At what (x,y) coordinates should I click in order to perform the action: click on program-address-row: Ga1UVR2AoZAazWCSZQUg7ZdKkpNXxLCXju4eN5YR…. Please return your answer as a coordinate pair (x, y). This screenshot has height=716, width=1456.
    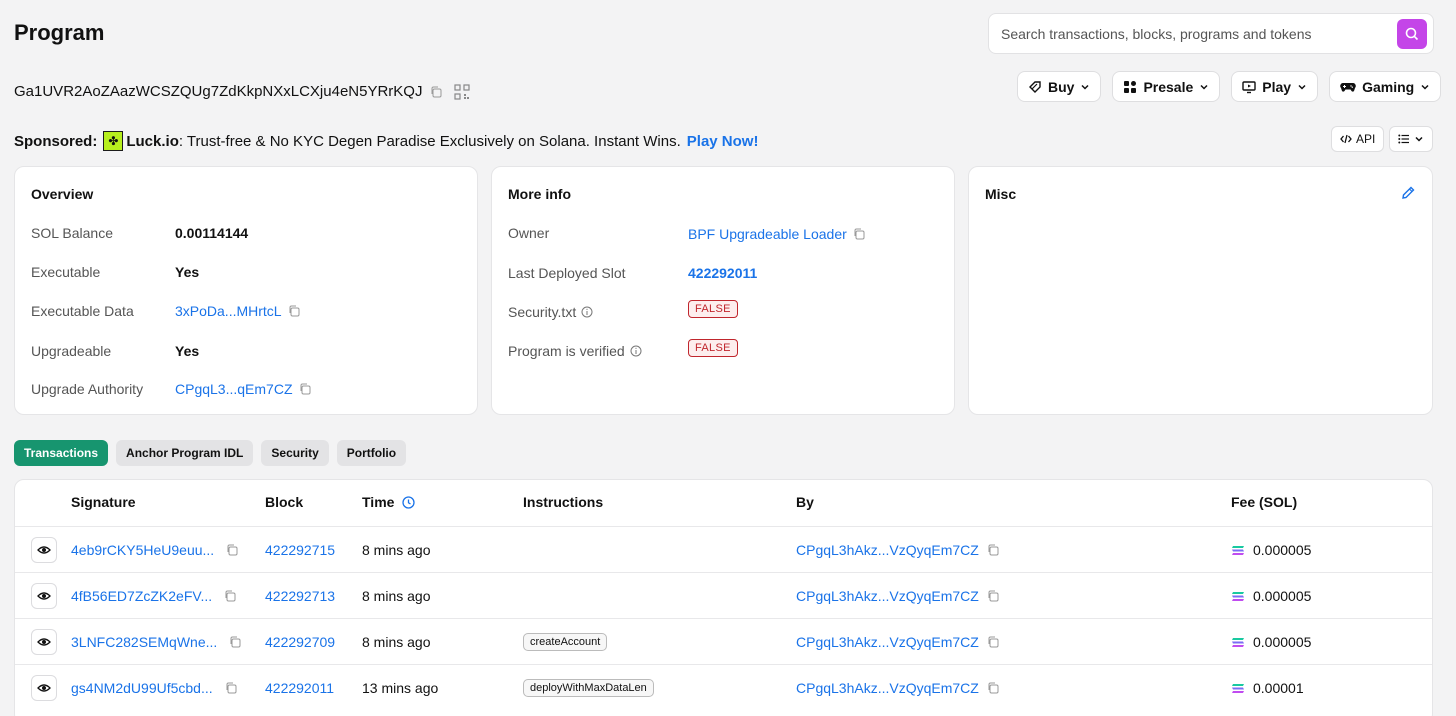
    Looking at the image, I should click on (242, 91).